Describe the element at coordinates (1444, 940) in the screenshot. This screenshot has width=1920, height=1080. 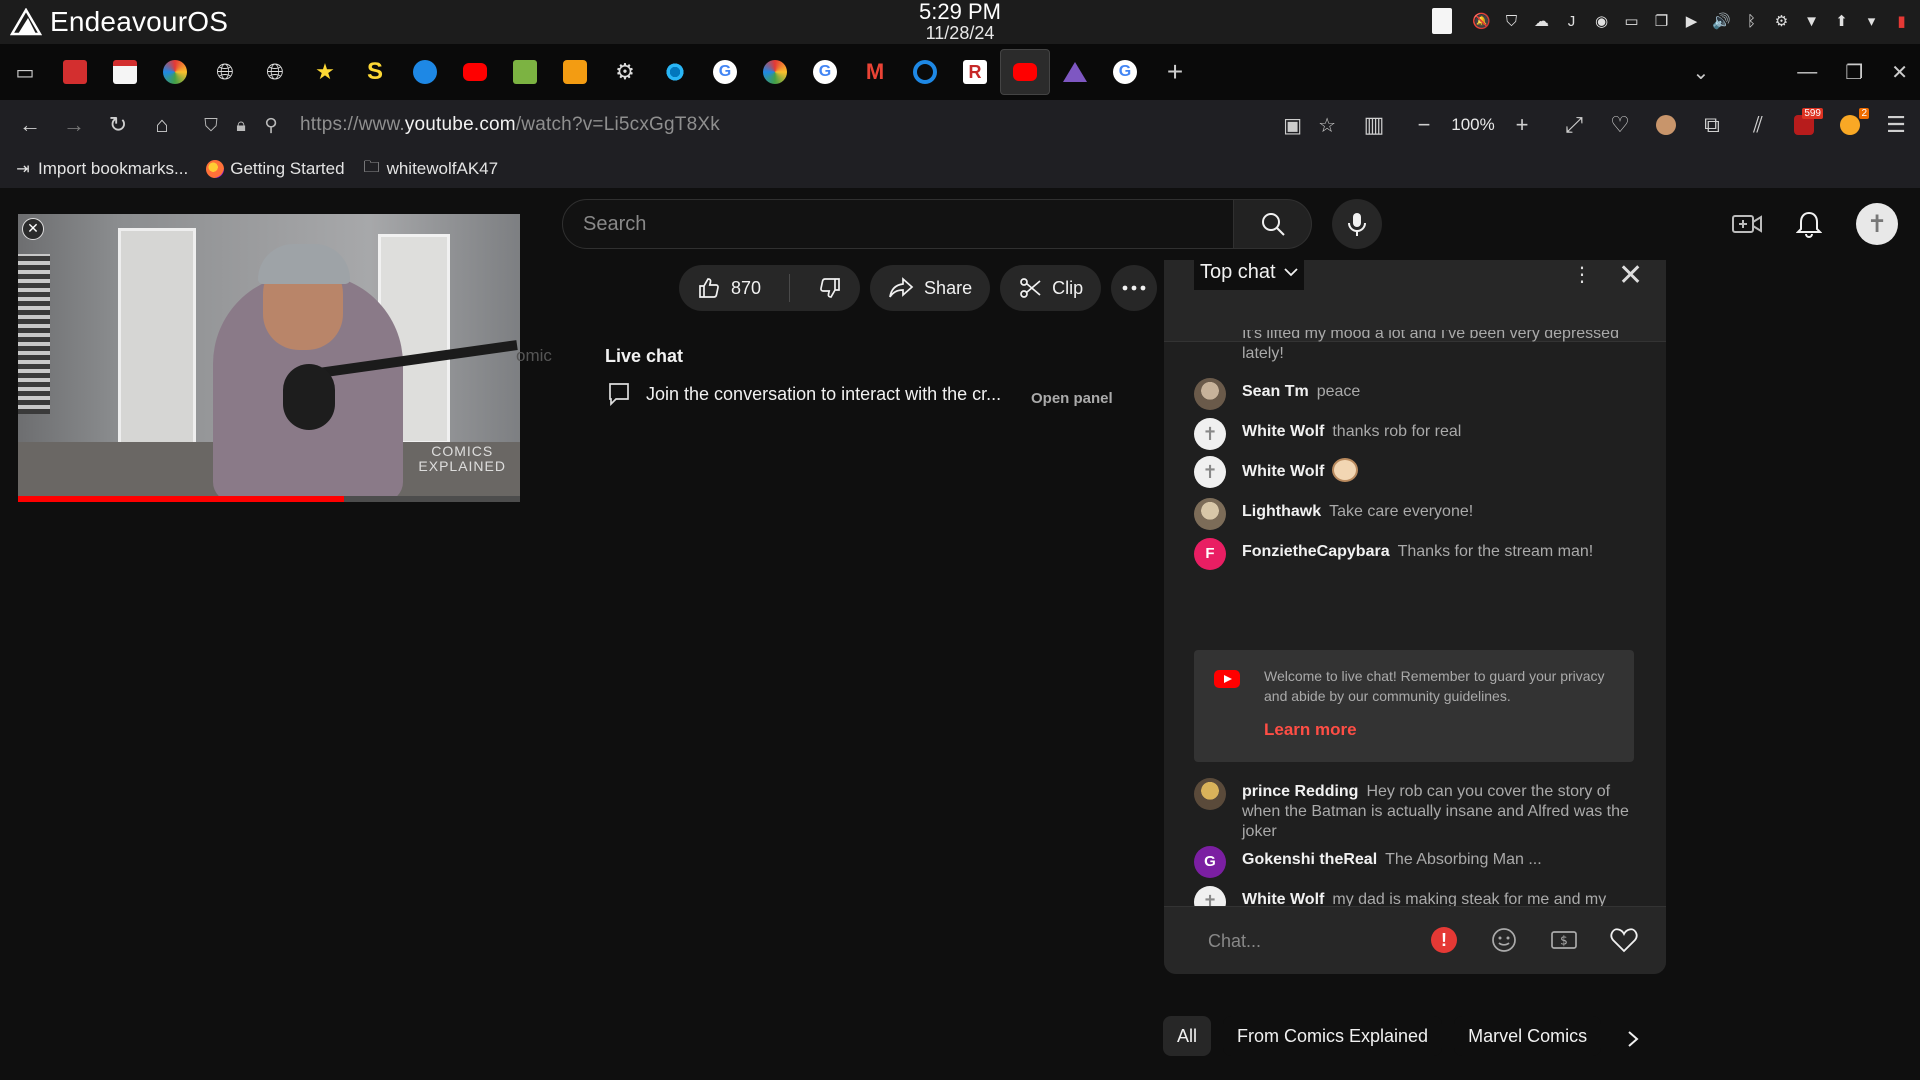
I see `alert-icon: !` at that location.